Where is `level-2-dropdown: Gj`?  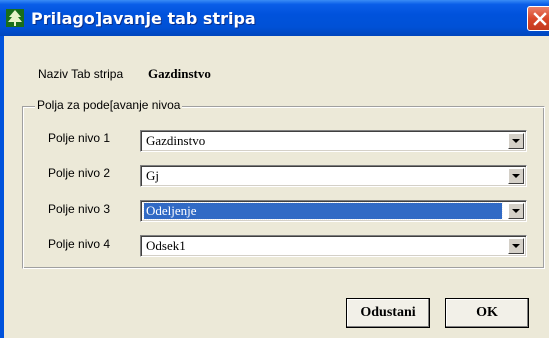
level-2-dropdown: Gj is located at coordinates (333, 176).